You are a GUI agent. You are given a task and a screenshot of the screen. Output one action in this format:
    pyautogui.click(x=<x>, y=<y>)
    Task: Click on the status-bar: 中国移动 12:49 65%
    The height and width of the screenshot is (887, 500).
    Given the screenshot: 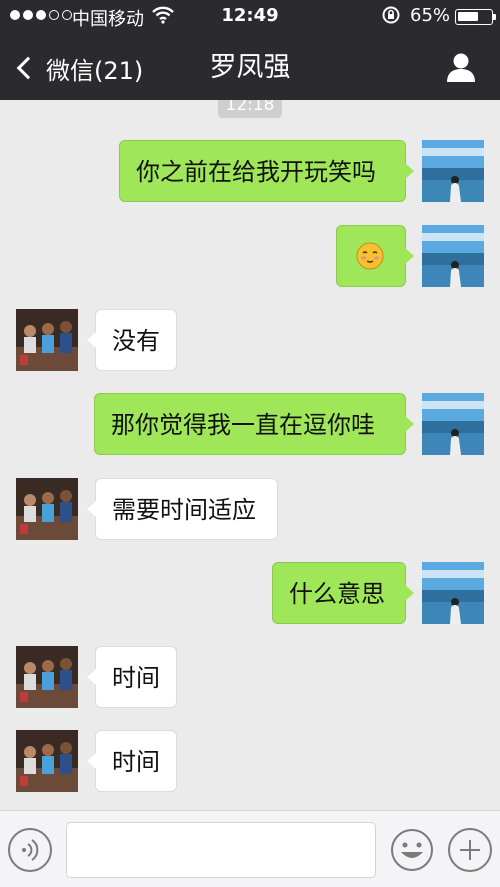 What is the action you would take?
    pyautogui.click(x=250, y=17)
    